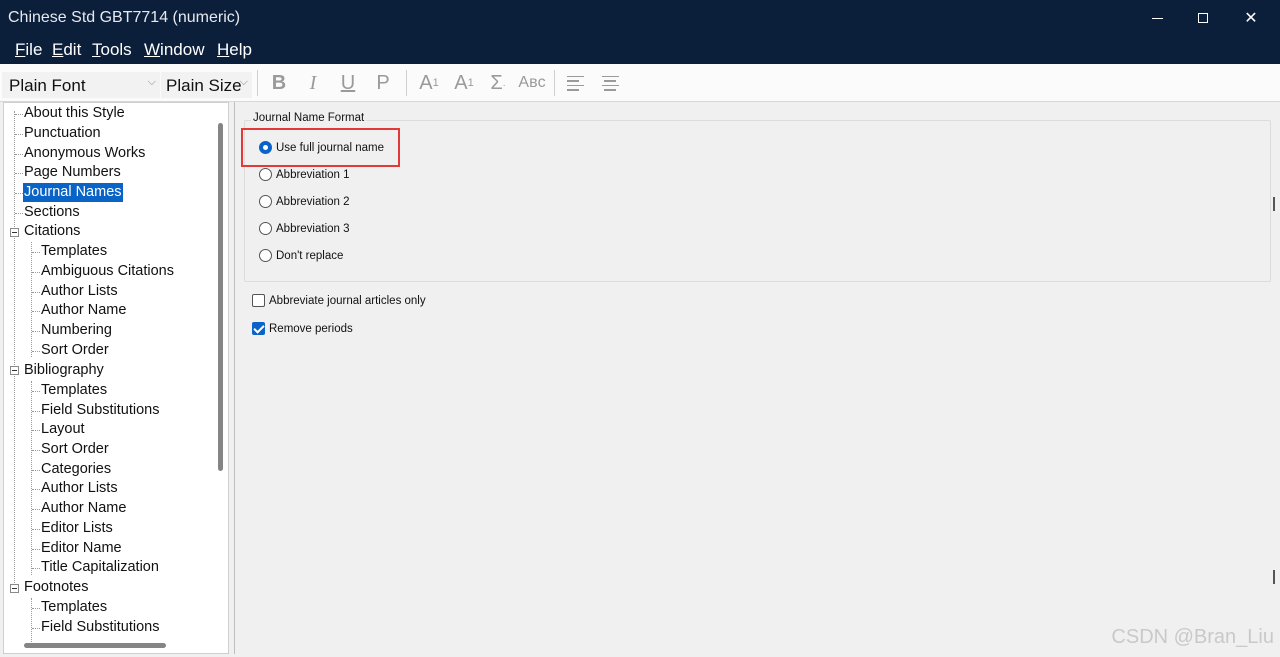 The width and height of the screenshot is (1280, 657). Describe the element at coordinates (81, 548) in the screenshot. I see `tree-item-editor-name: Editor Name` at that location.